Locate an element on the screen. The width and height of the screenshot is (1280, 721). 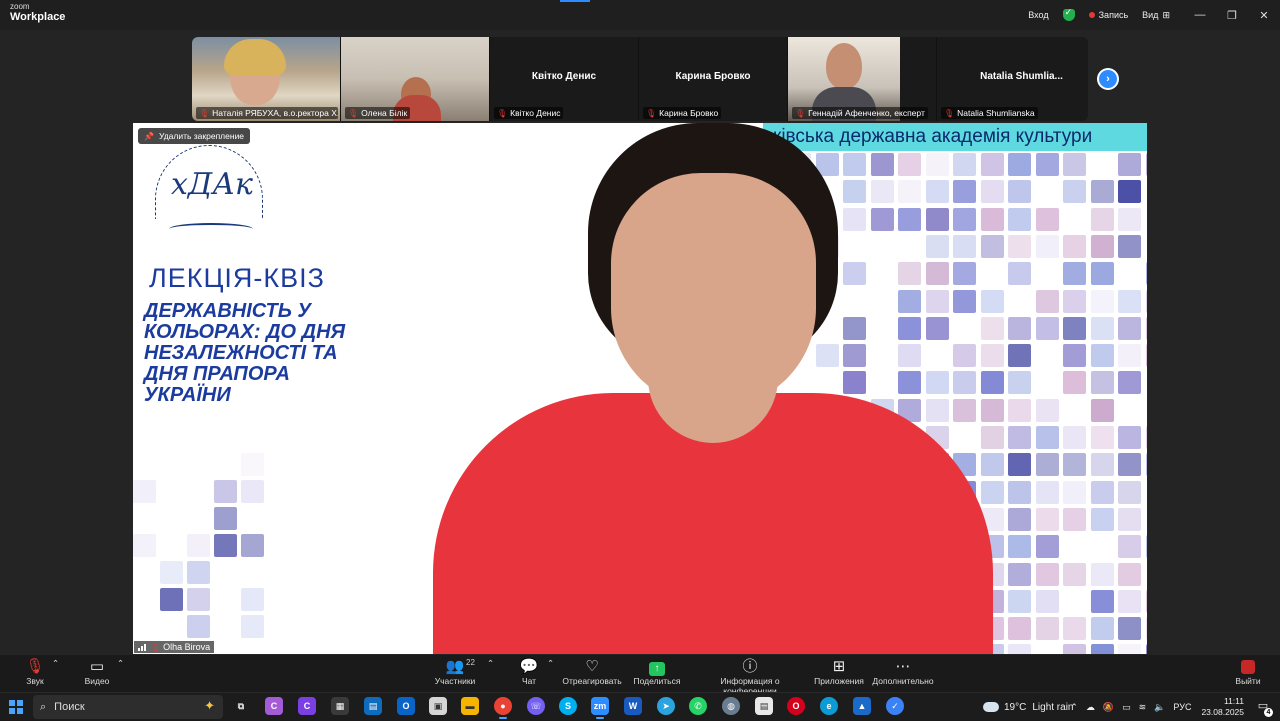
view-button: Вид ⊞ is located at coordinates (1156, 15).